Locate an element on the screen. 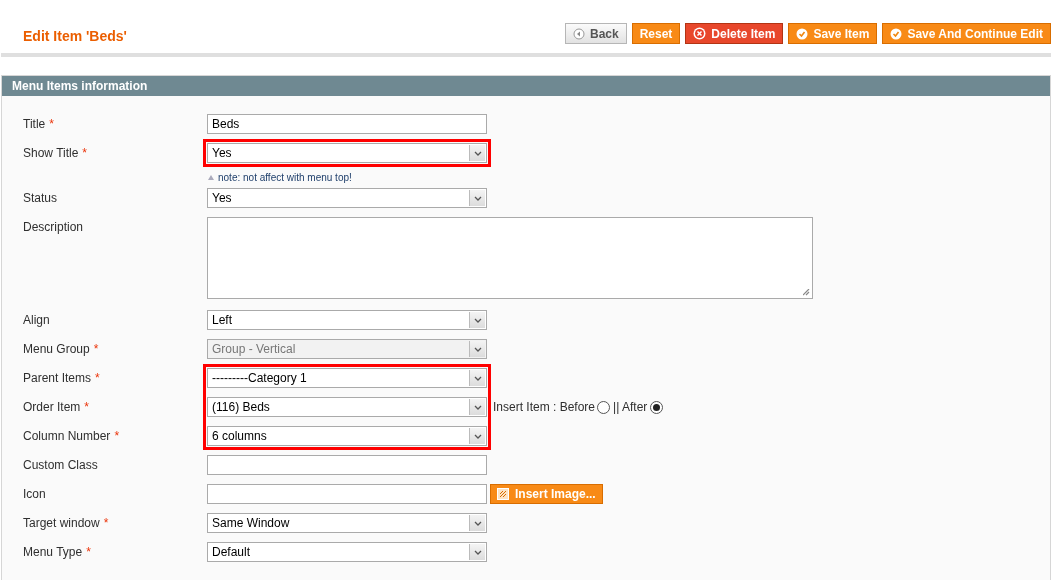 This screenshot has height=580, width=1052. select-field: Left is located at coordinates (347, 320).